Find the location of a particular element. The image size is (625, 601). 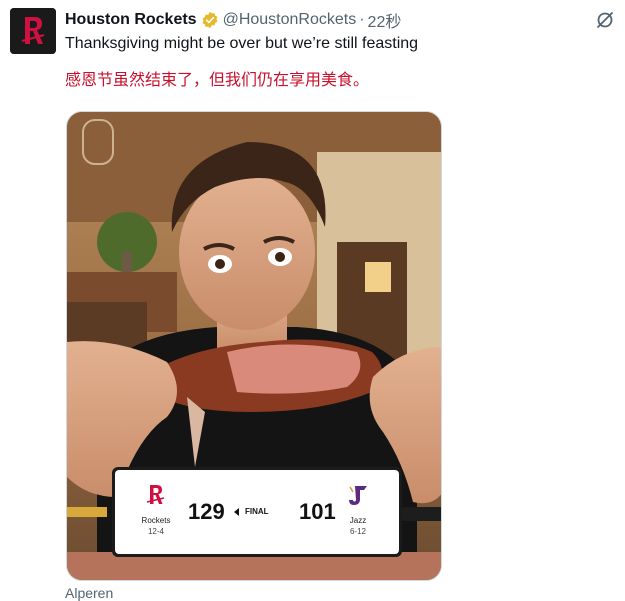

tweet-translation: 感恩节虽然结束了，但我们仍在享用美食。 is located at coordinates (217, 80).